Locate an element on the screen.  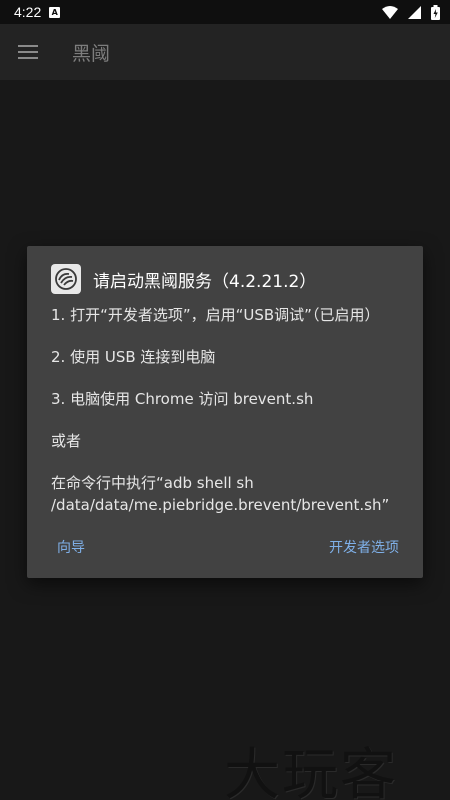
brevent-logo-icon is located at coordinates (66, 279).